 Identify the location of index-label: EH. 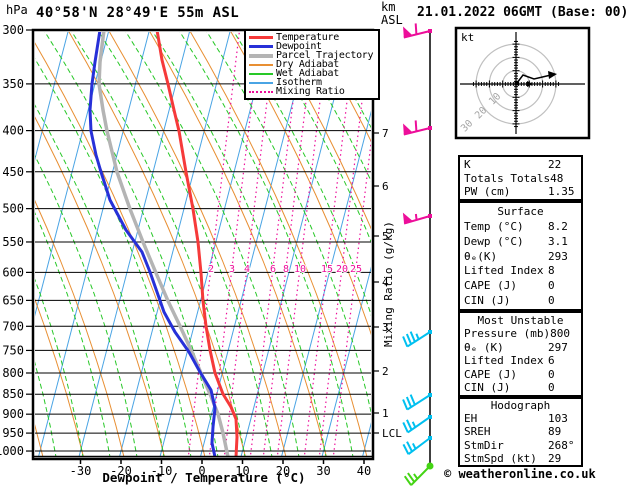
(471, 419).